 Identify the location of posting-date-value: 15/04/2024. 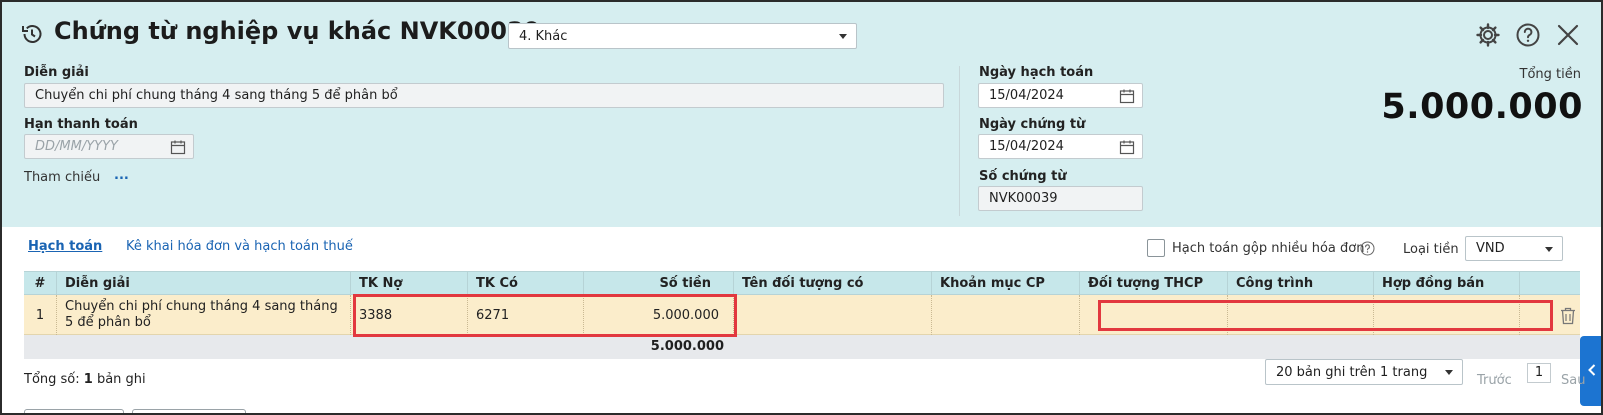
(1026, 95).